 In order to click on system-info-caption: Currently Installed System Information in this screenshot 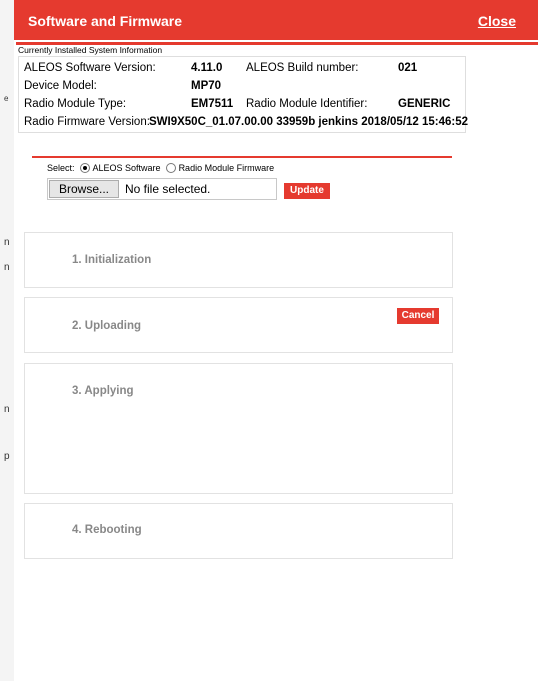, I will do `click(90, 50)`.